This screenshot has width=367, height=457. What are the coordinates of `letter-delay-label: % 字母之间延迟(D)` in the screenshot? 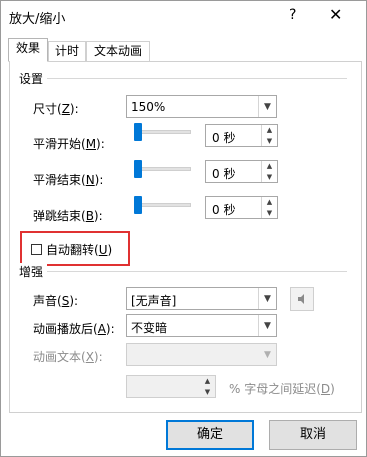 It's located at (282, 389).